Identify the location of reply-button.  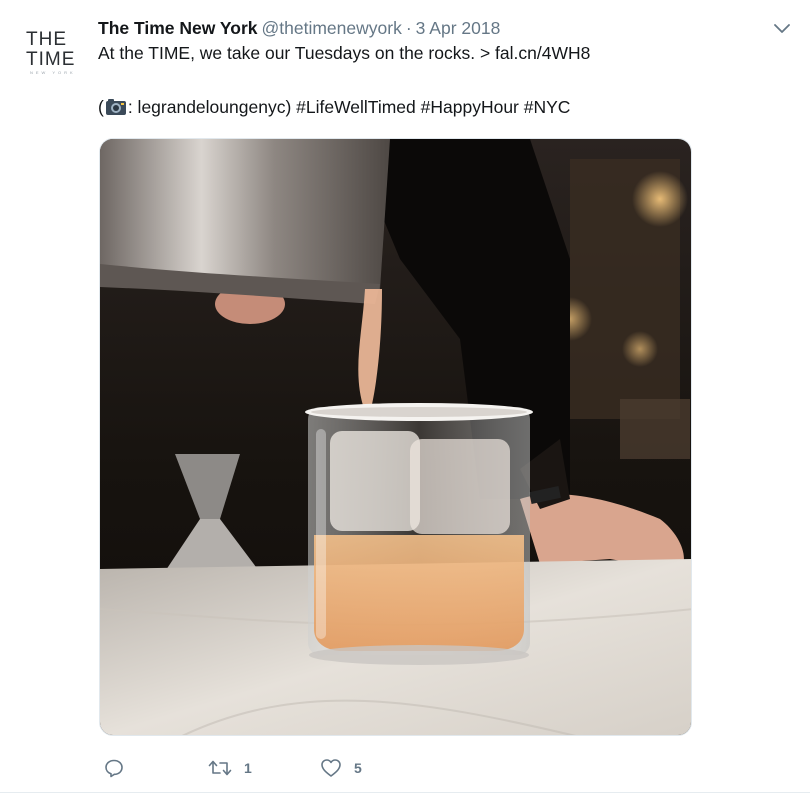
(114, 768).